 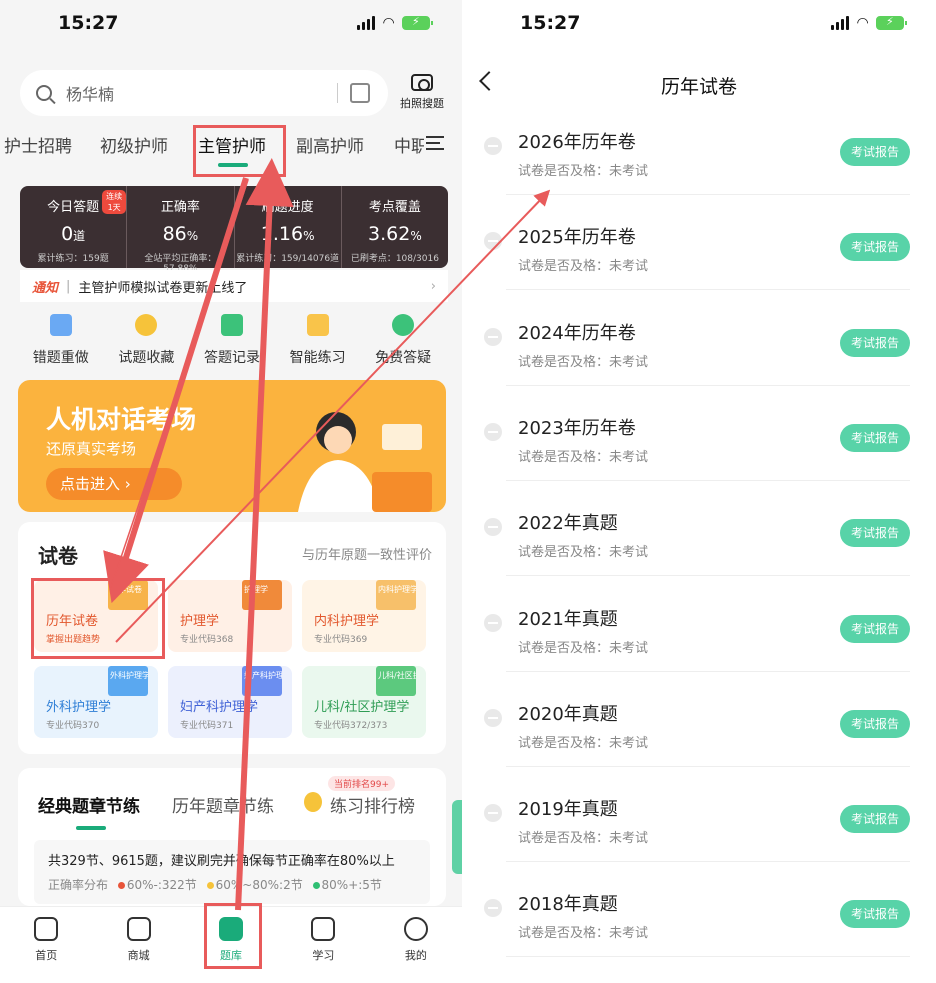 What do you see at coordinates (323, 945) in the screenshot?
I see `nav-study: 学习` at bounding box center [323, 945].